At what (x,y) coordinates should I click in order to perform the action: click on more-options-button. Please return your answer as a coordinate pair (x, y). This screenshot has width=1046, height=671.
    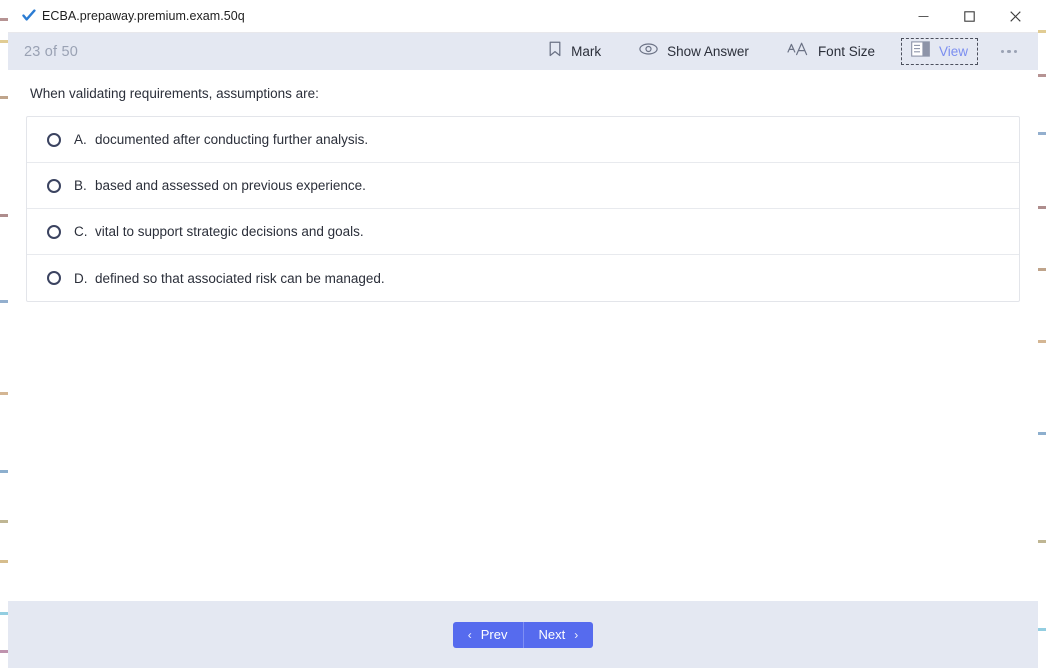
    Looking at the image, I should click on (1009, 51).